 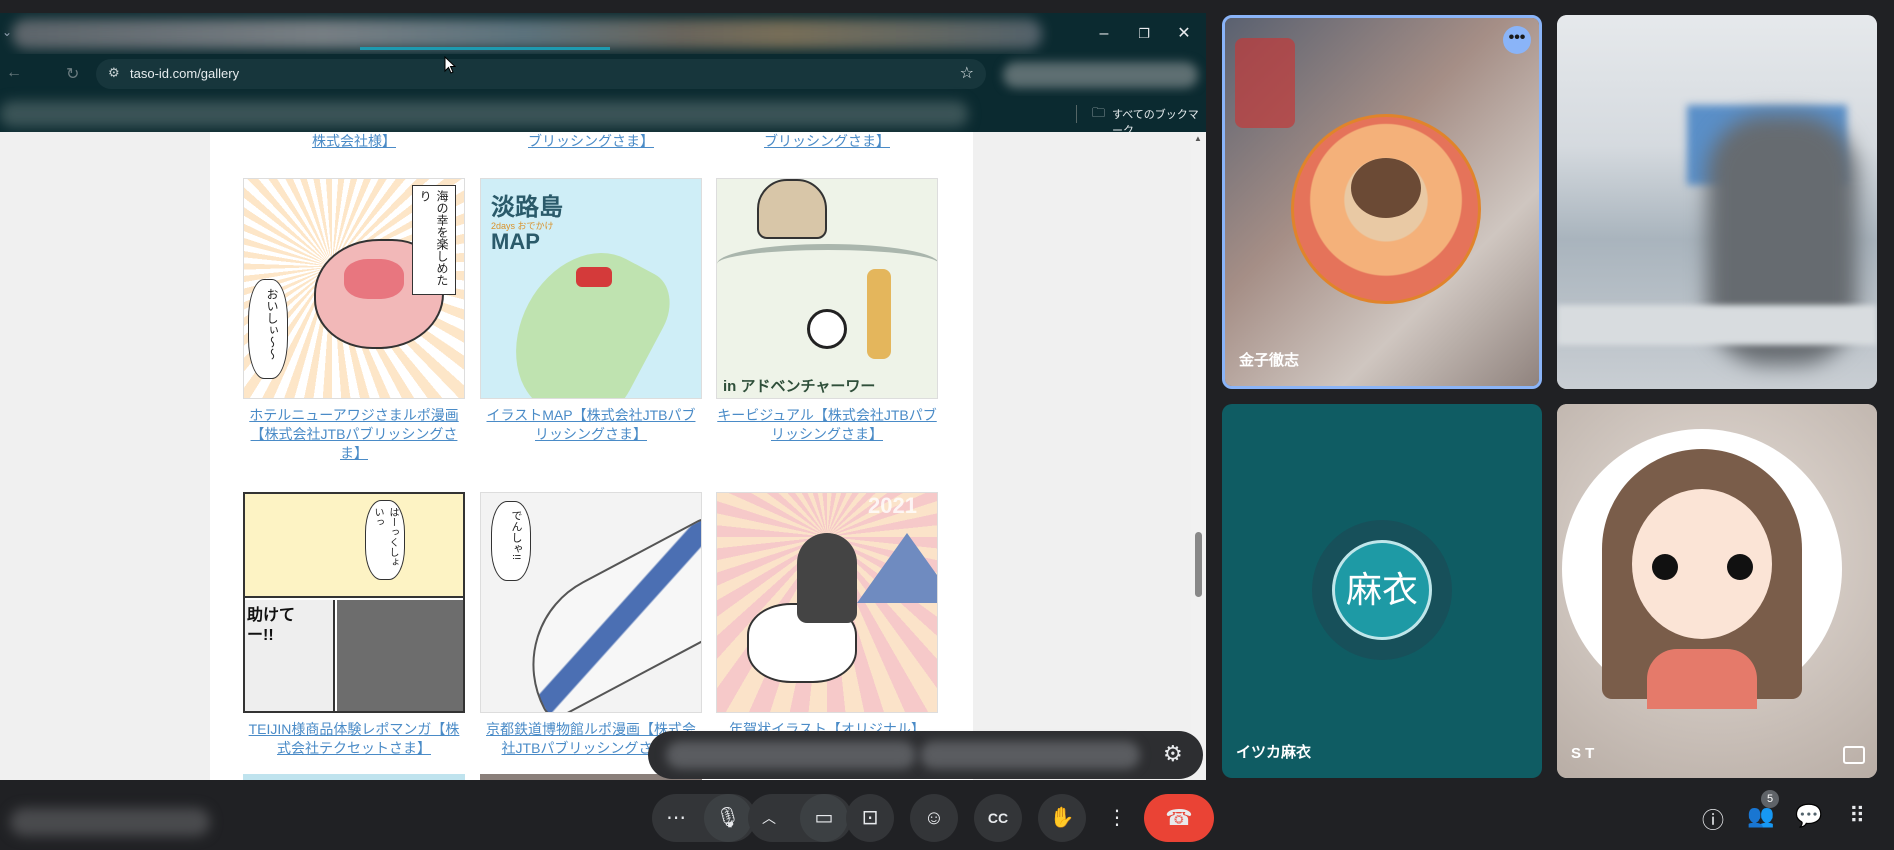 What do you see at coordinates (354, 434) in the screenshot?
I see `gallery-caption: ホテルニューアワジさまルポ漫画【株式会社JTBパブリッシングさま】` at bounding box center [354, 434].